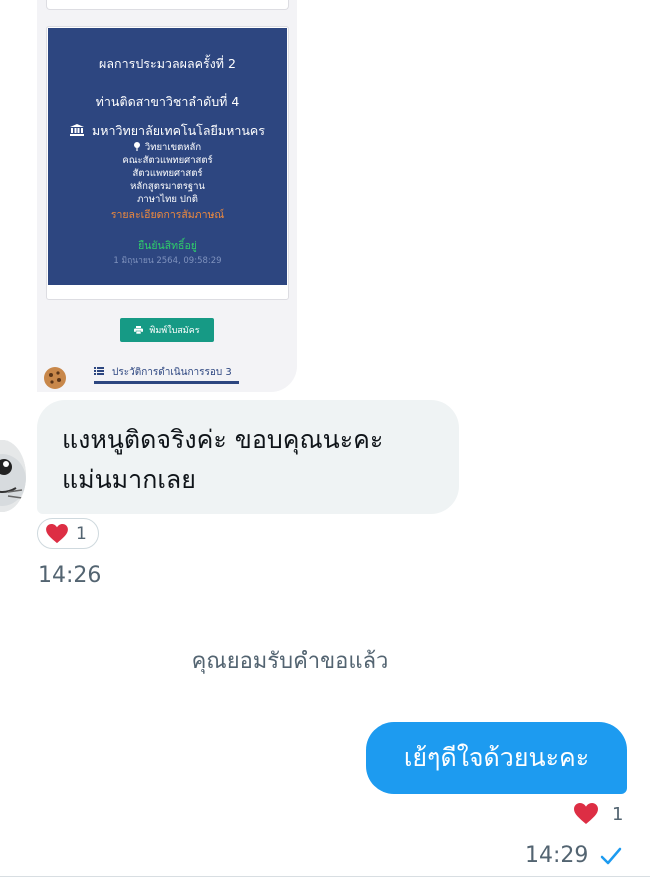 This screenshot has width=650, height=879. What do you see at coordinates (167, 261) in the screenshot?
I see `confirm-date: 1 มิถุนายน 2564, 09:58:29` at bounding box center [167, 261].